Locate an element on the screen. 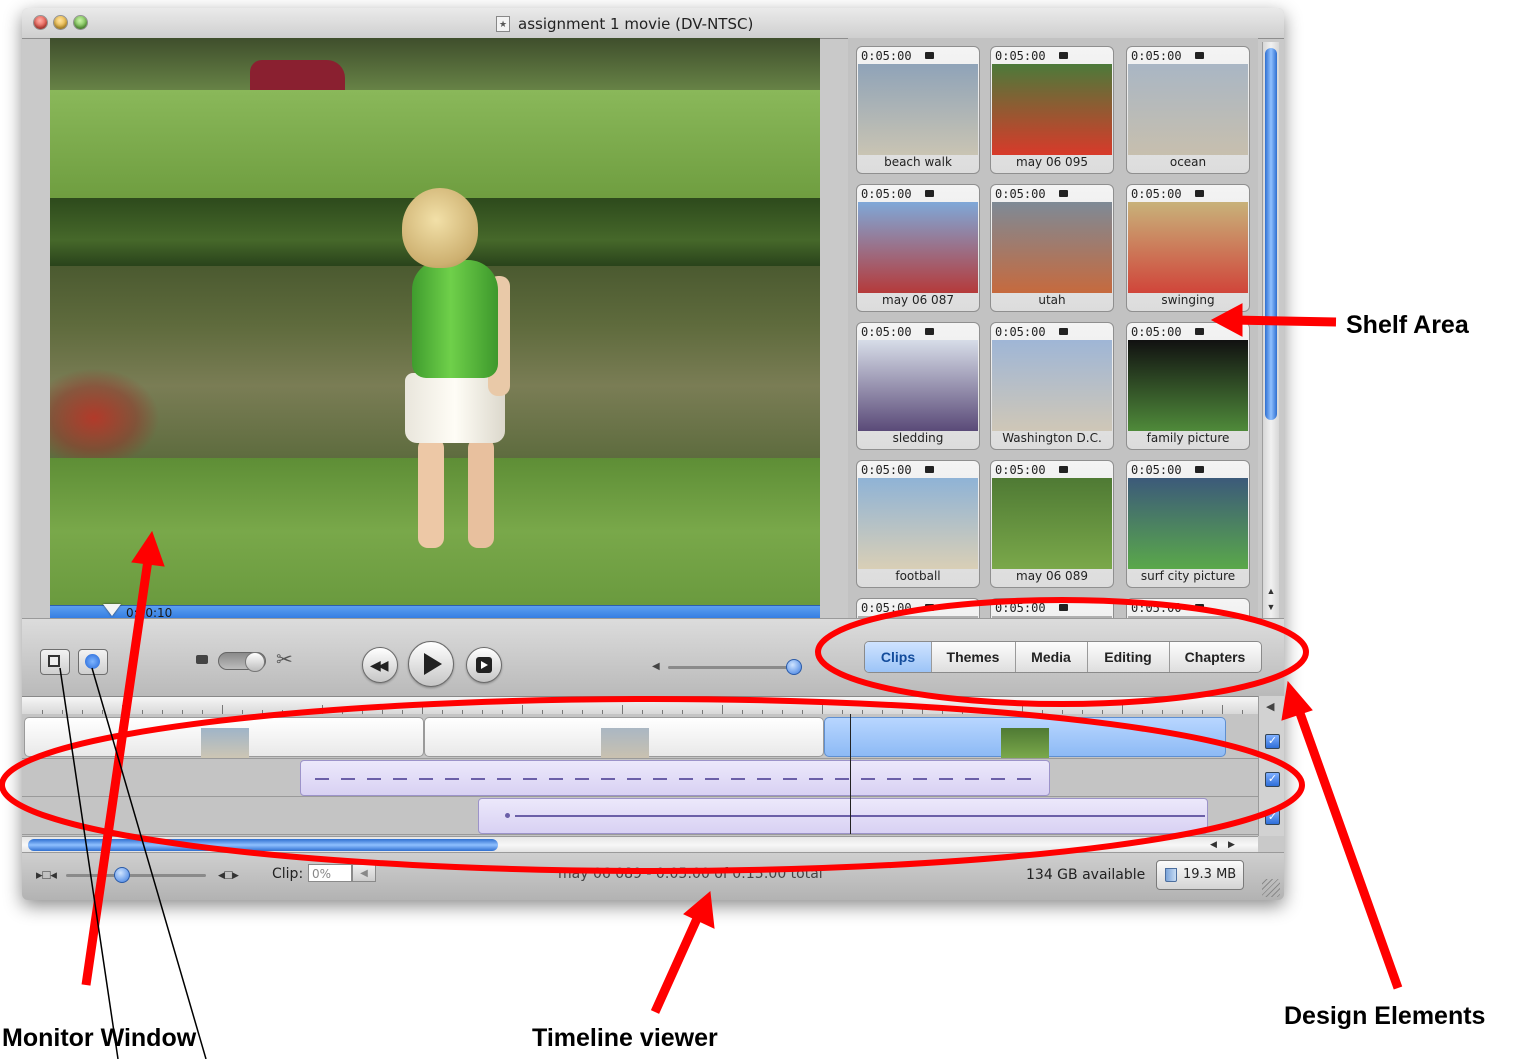 The height and width of the screenshot is (1059, 1521). zoom-button is located at coordinates (80, 22).